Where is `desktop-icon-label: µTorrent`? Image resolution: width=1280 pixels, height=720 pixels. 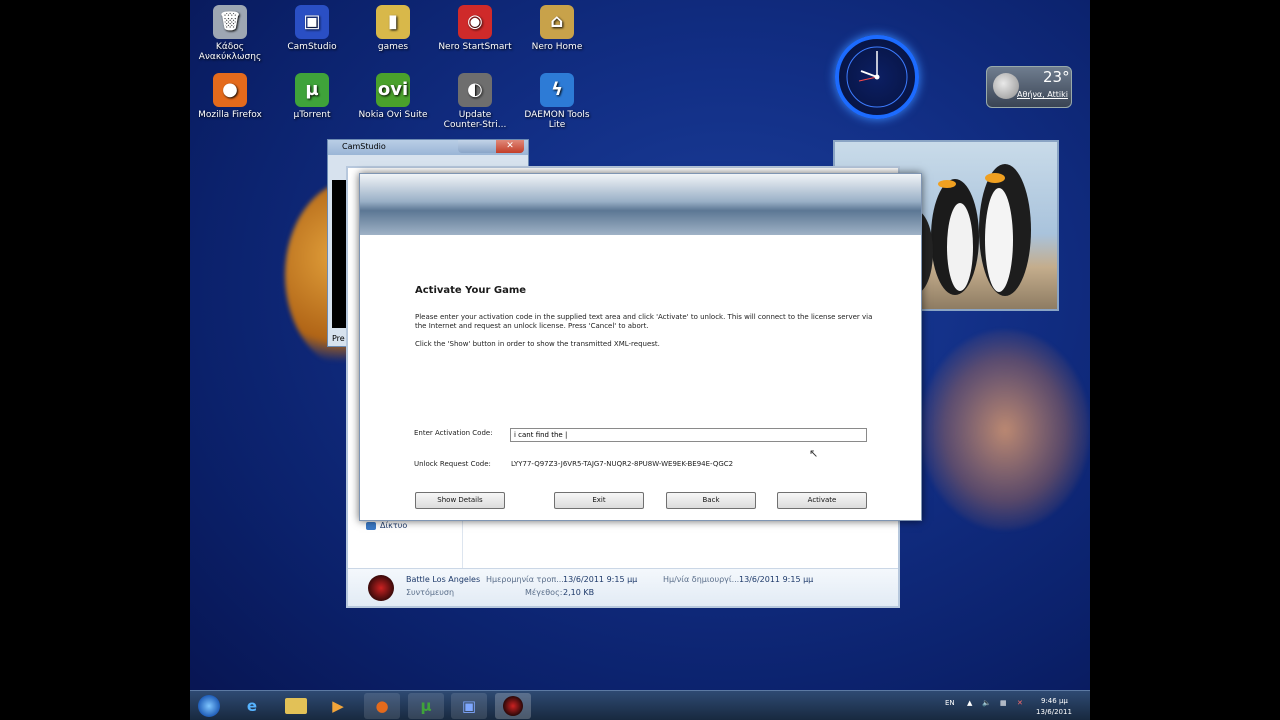
desktop-icon-label: µTorrent is located at coordinates (312, 115).